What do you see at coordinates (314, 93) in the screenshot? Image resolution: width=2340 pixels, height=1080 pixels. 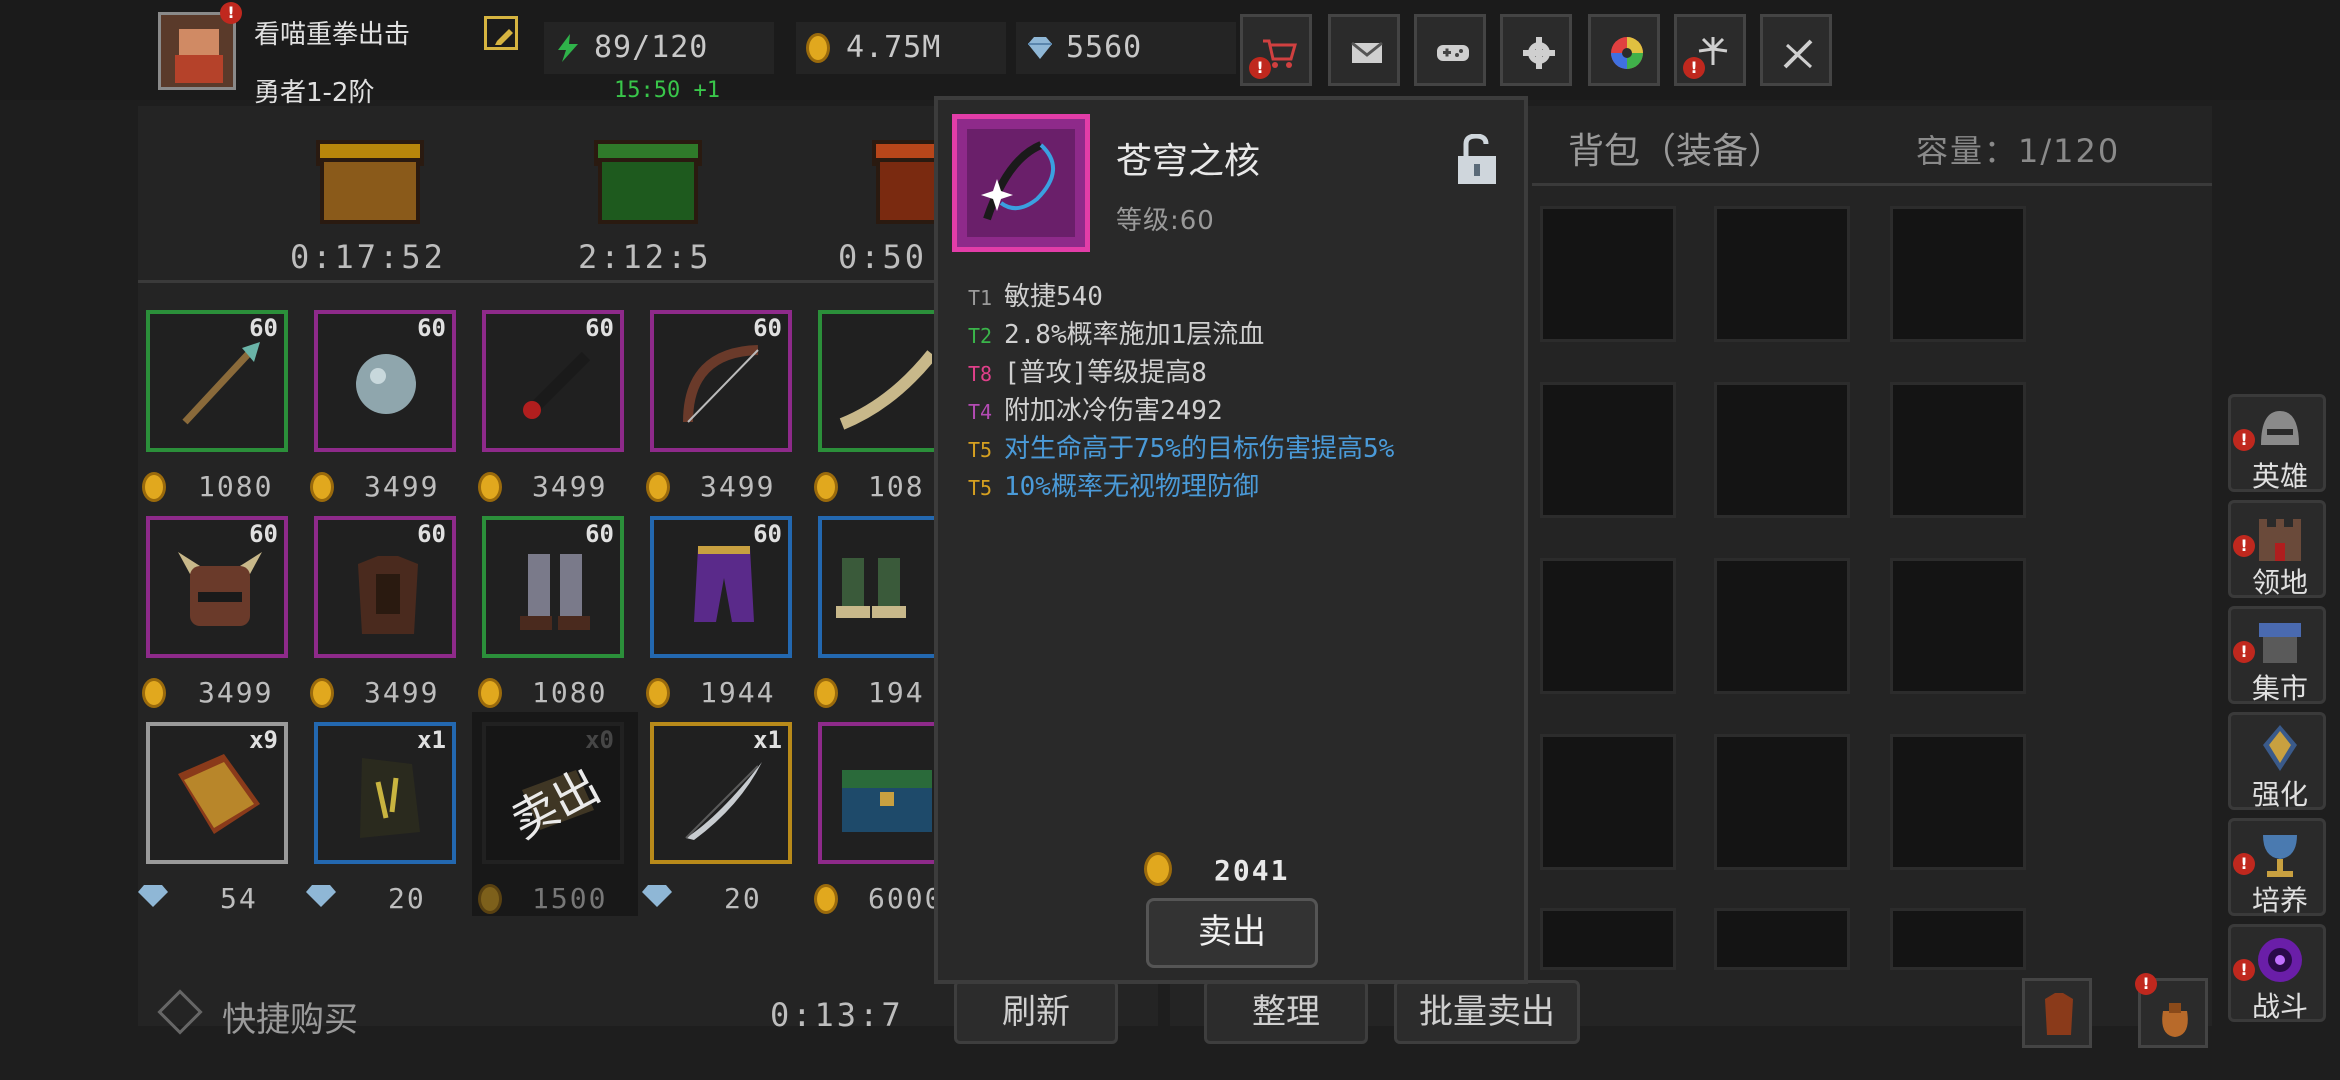 I see `player-rank: 勇者1-2阶` at bounding box center [314, 93].